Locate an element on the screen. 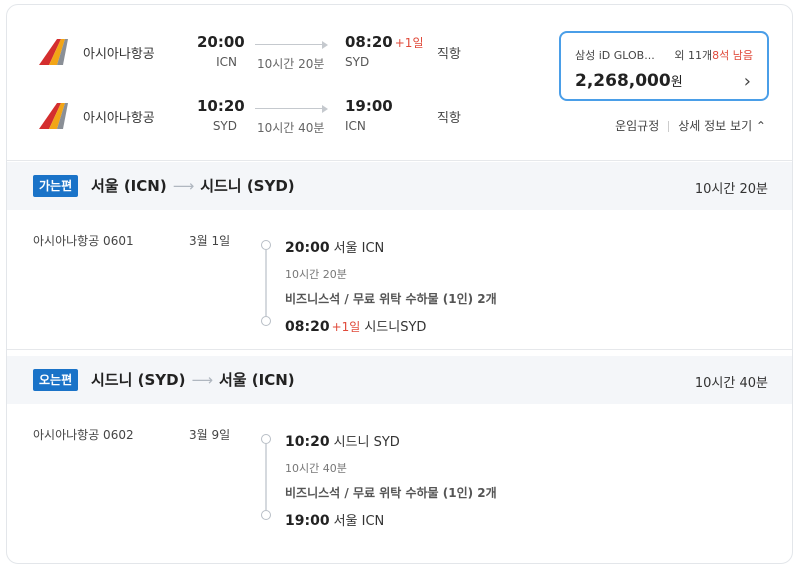  flight-date: 3월 1일 is located at coordinates (210, 241).